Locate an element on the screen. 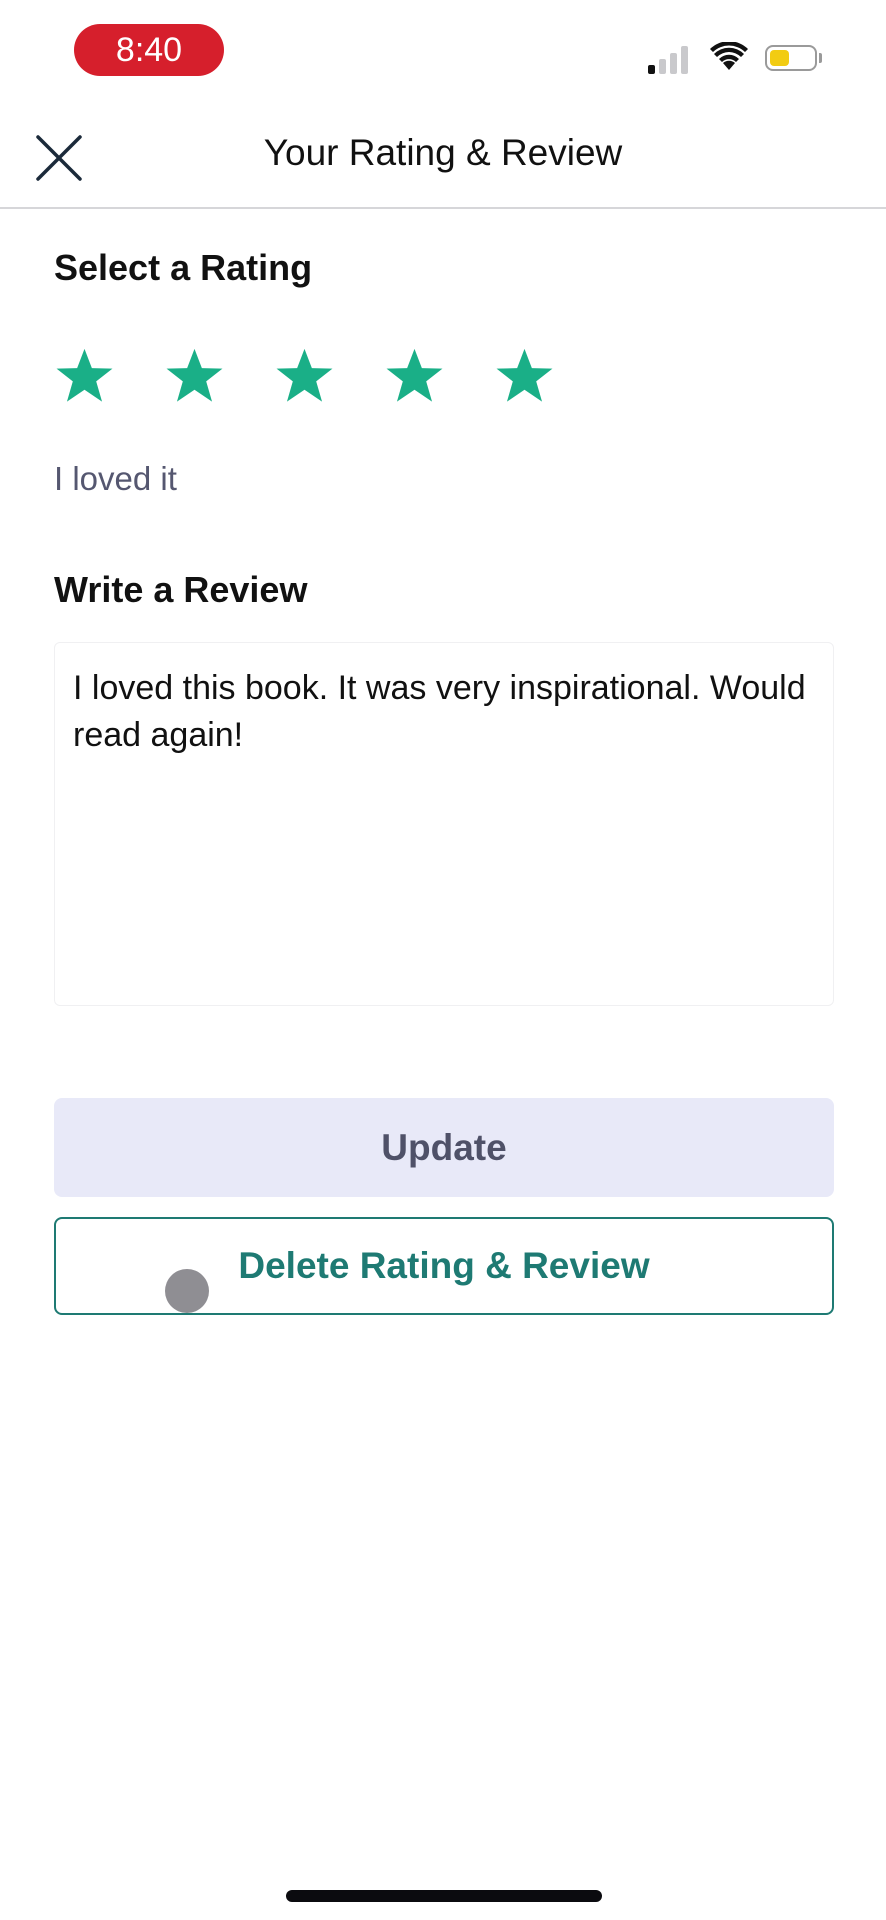 This screenshot has width=886, height=1920. star-4-icon is located at coordinates (414, 375).